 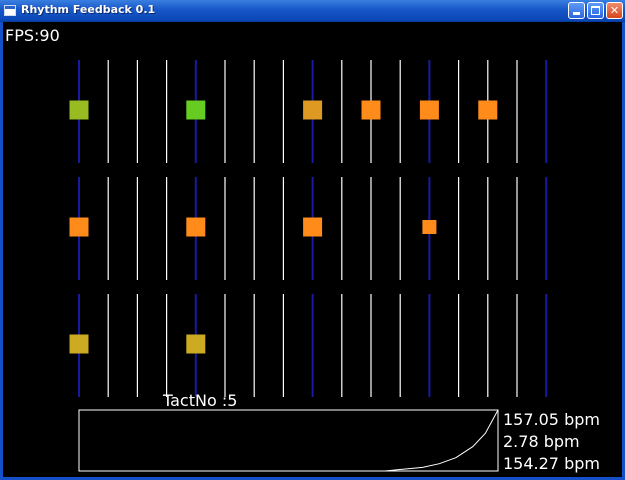 I want to click on bpm-readout-1: 157.05 bpm, so click(x=551, y=419).